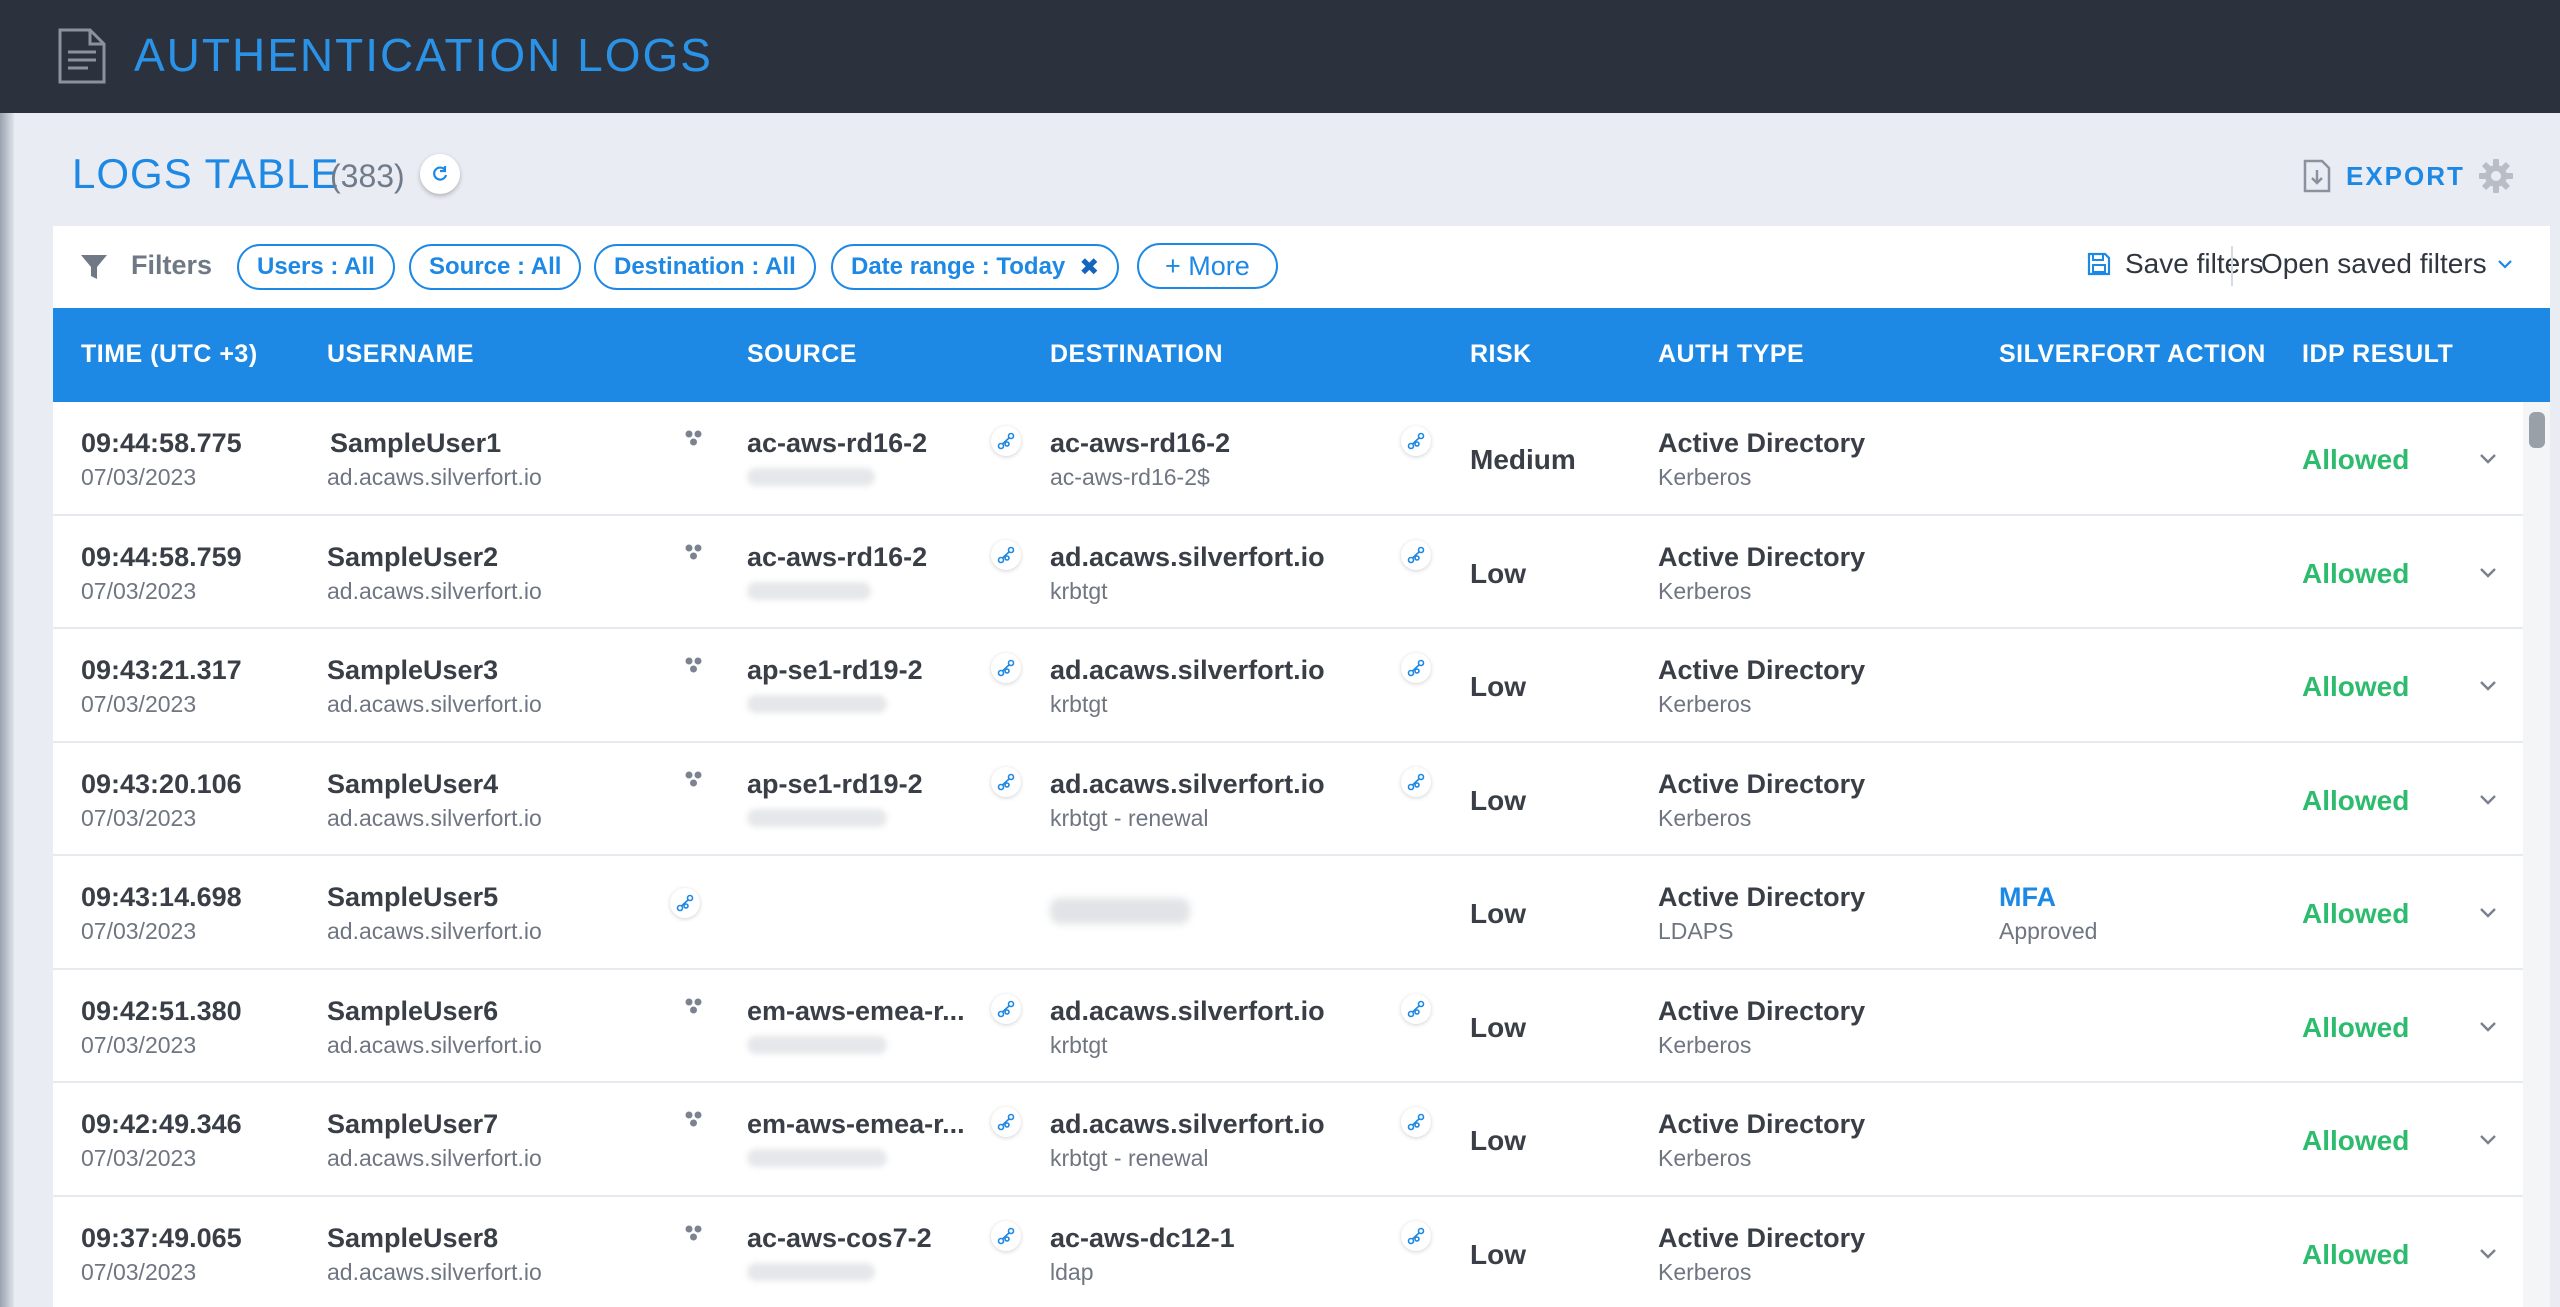 The width and height of the screenshot is (2560, 1307). What do you see at coordinates (412, 1011) in the screenshot?
I see `username-cell: SampleUser6` at bounding box center [412, 1011].